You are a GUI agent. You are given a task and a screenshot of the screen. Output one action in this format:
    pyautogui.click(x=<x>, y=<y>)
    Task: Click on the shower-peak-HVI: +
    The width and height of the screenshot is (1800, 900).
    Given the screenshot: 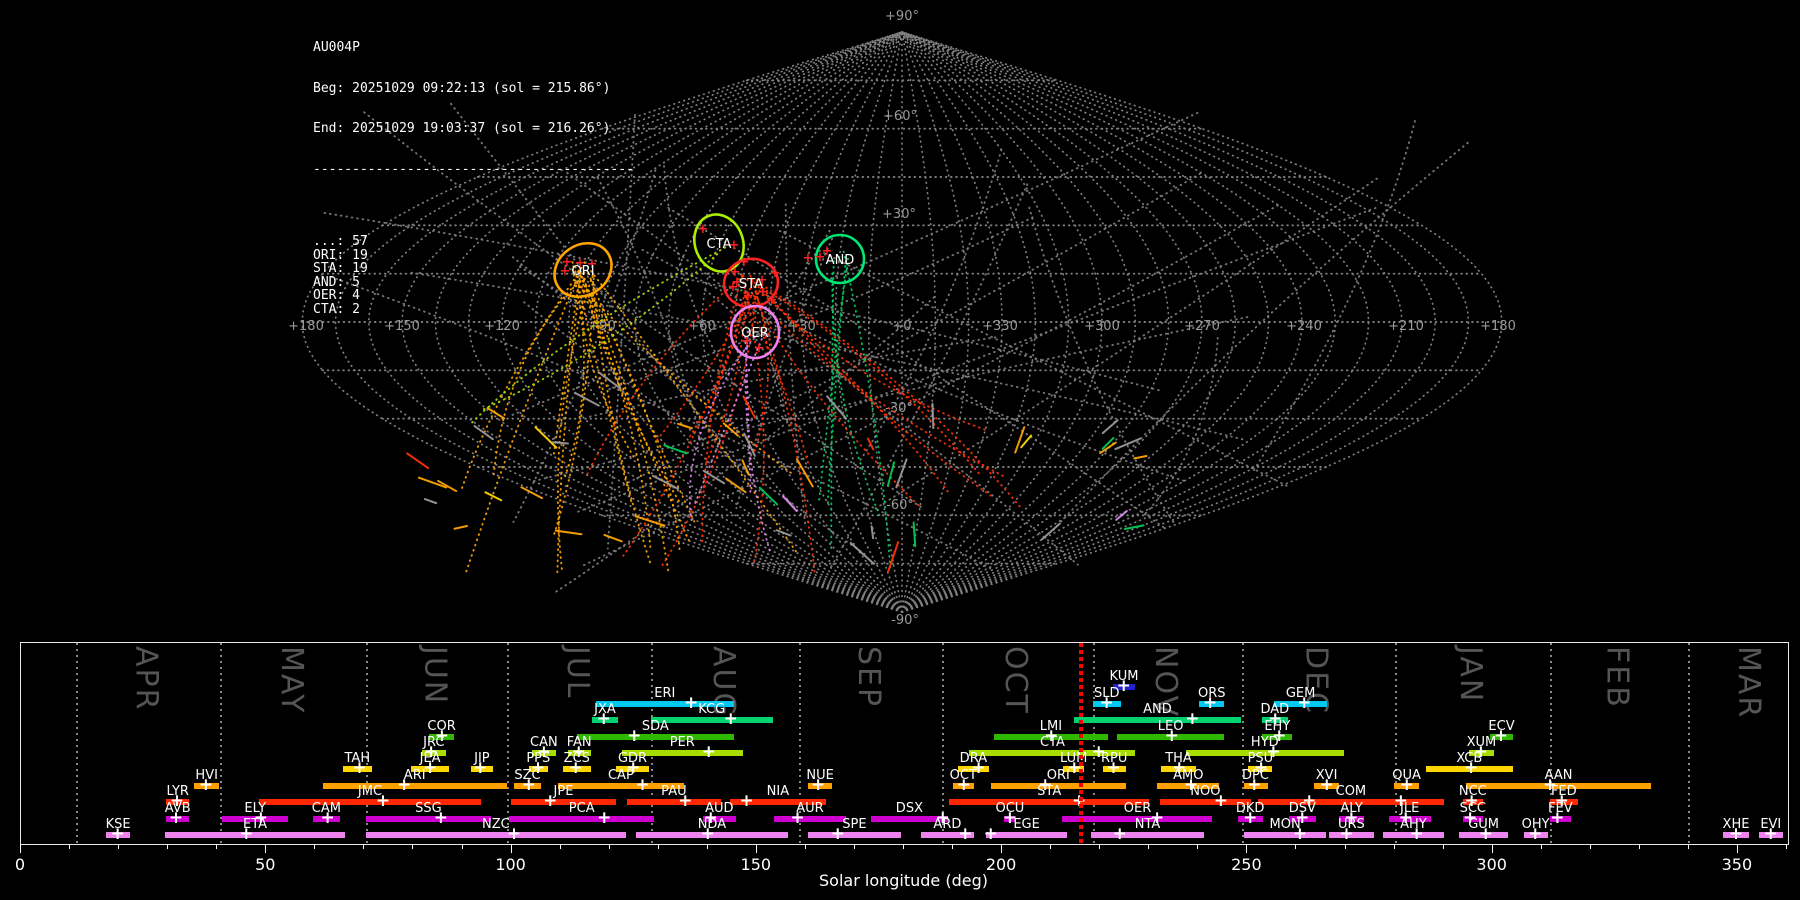 What is the action you would take?
    pyautogui.click(x=206, y=784)
    